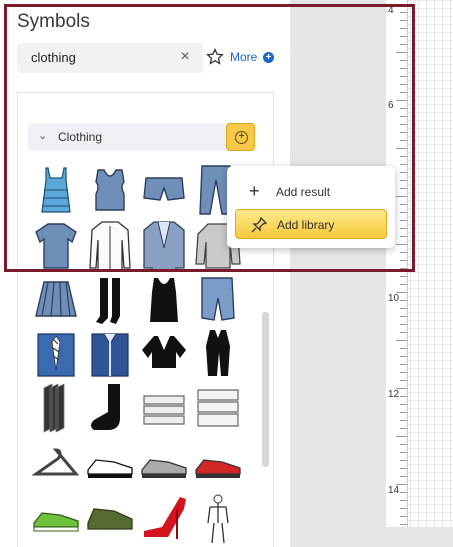 This screenshot has width=453, height=547. Describe the element at coordinates (110, 519) in the screenshot. I see `olive-shoe-symbol` at that location.